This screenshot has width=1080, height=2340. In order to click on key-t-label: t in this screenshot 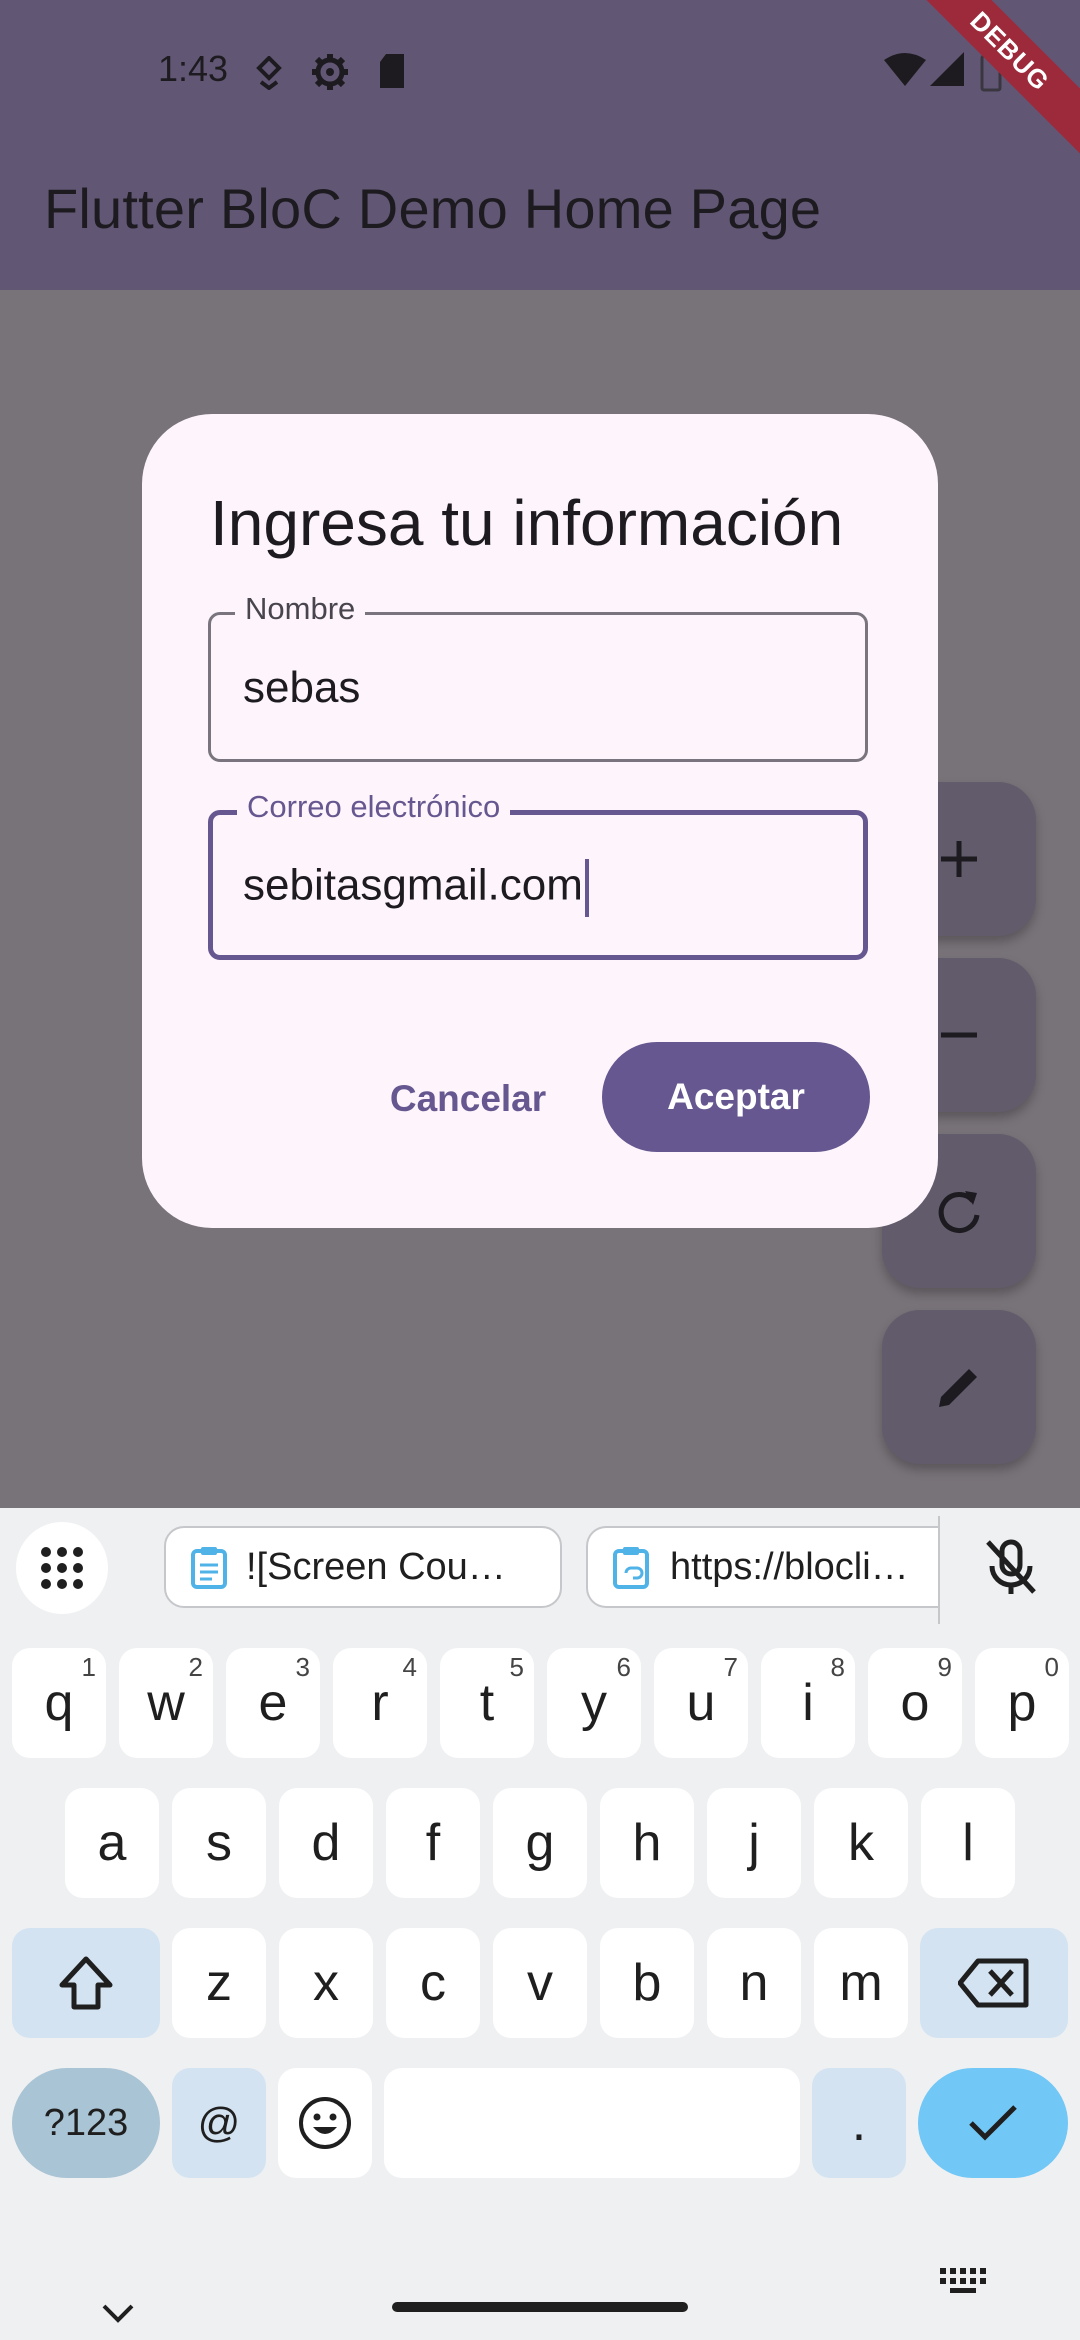, I will do `click(487, 1703)`.